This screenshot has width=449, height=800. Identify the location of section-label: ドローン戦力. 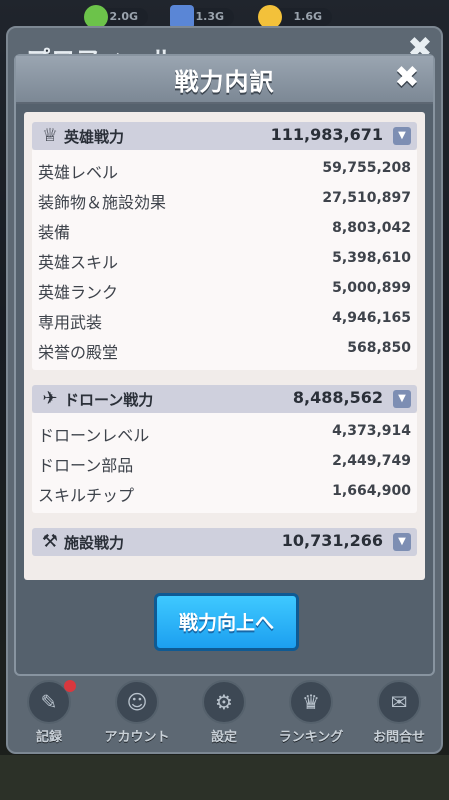
(109, 400).